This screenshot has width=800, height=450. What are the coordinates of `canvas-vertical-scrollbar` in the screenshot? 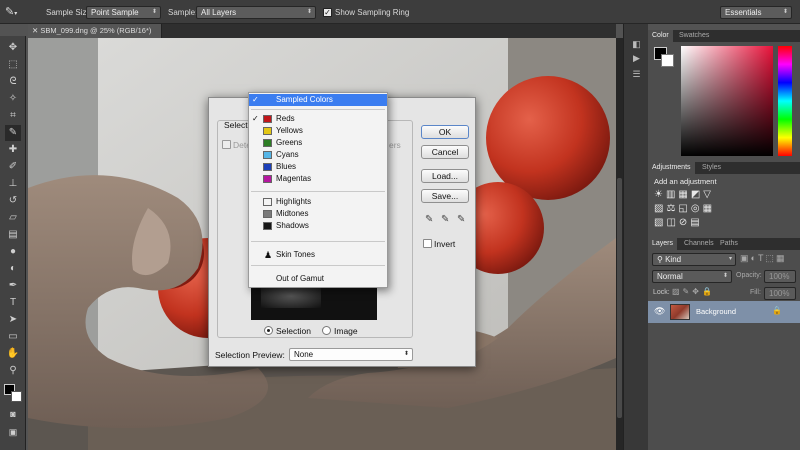 It's located at (619, 244).